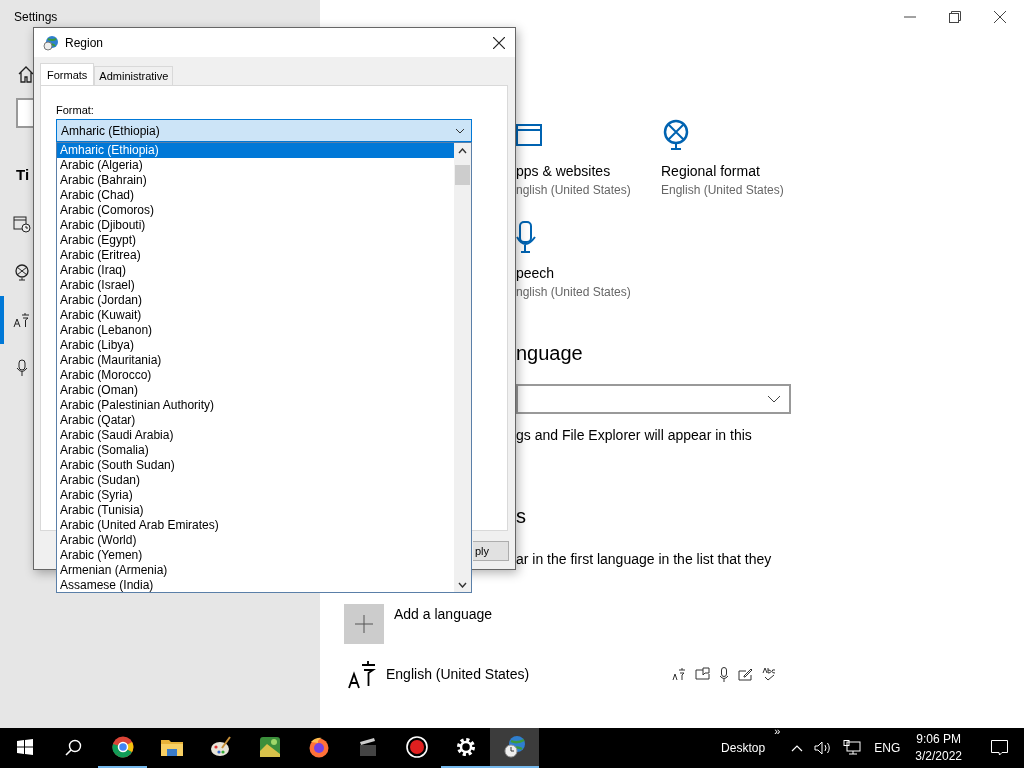  Describe the element at coordinates (416, 747) in the screenshot. I see `record-icon` at that location.